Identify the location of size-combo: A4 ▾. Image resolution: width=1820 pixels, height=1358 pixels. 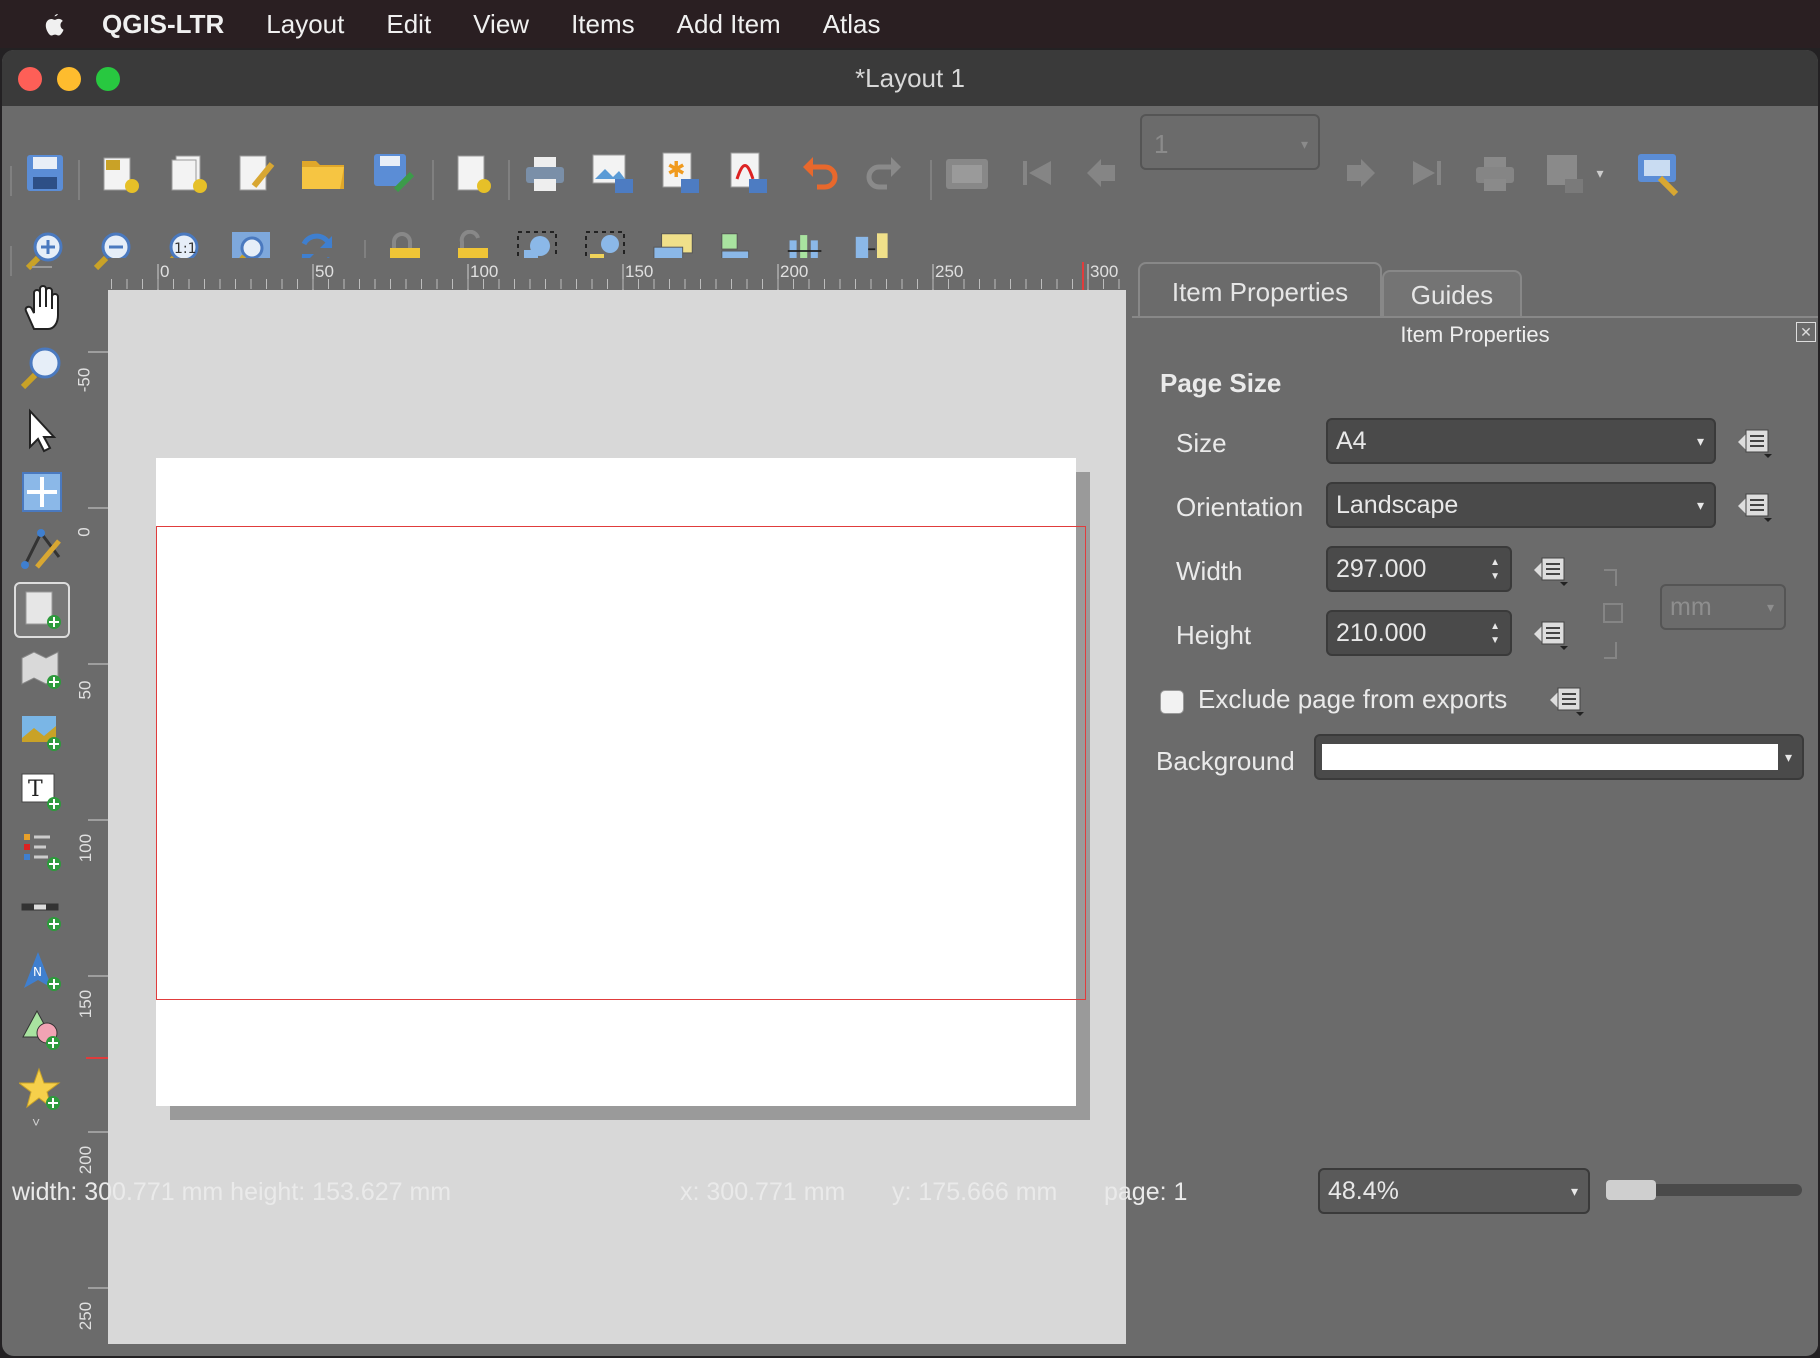
(1521, 441).